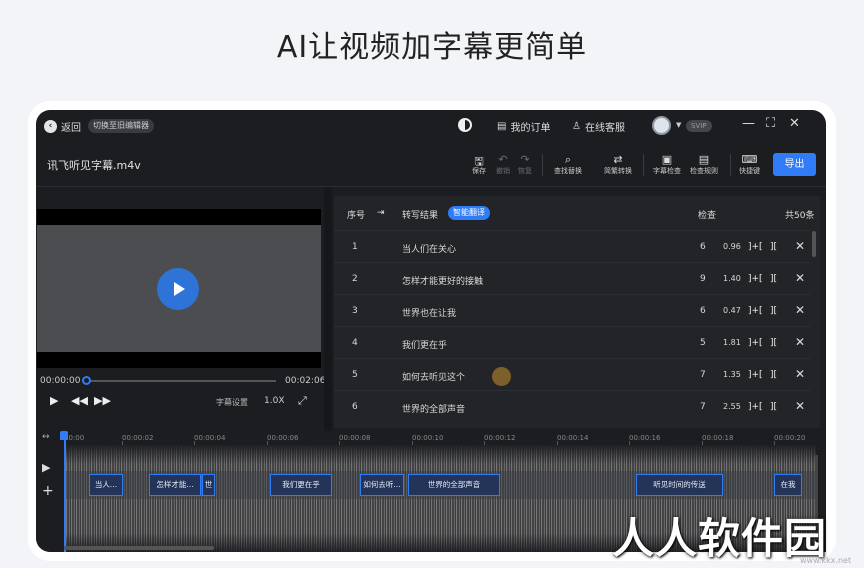 This screenshot has width=864, height=568. What do you see at coordinates (424, 344) in the screenshot?
I see `row-text: 我们更在乎` at bounding box center [424, 344].